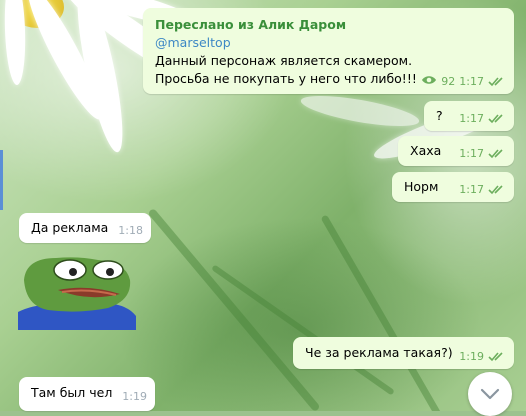 Image resolution: width=526 pixels, height=416 pixels. I want to click on chevron-down-icon, so click(490, 394).